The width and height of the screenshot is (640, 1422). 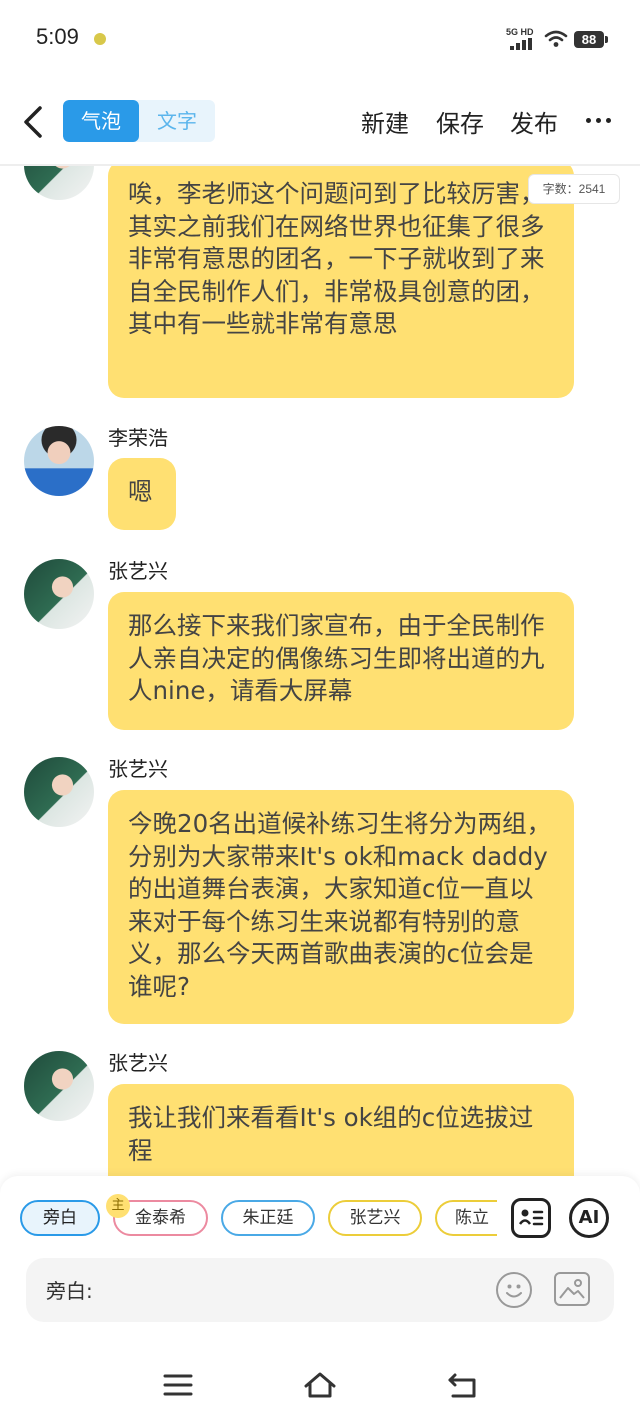 I want to click on battery-indicator: 88, so click(x=591, y=39).